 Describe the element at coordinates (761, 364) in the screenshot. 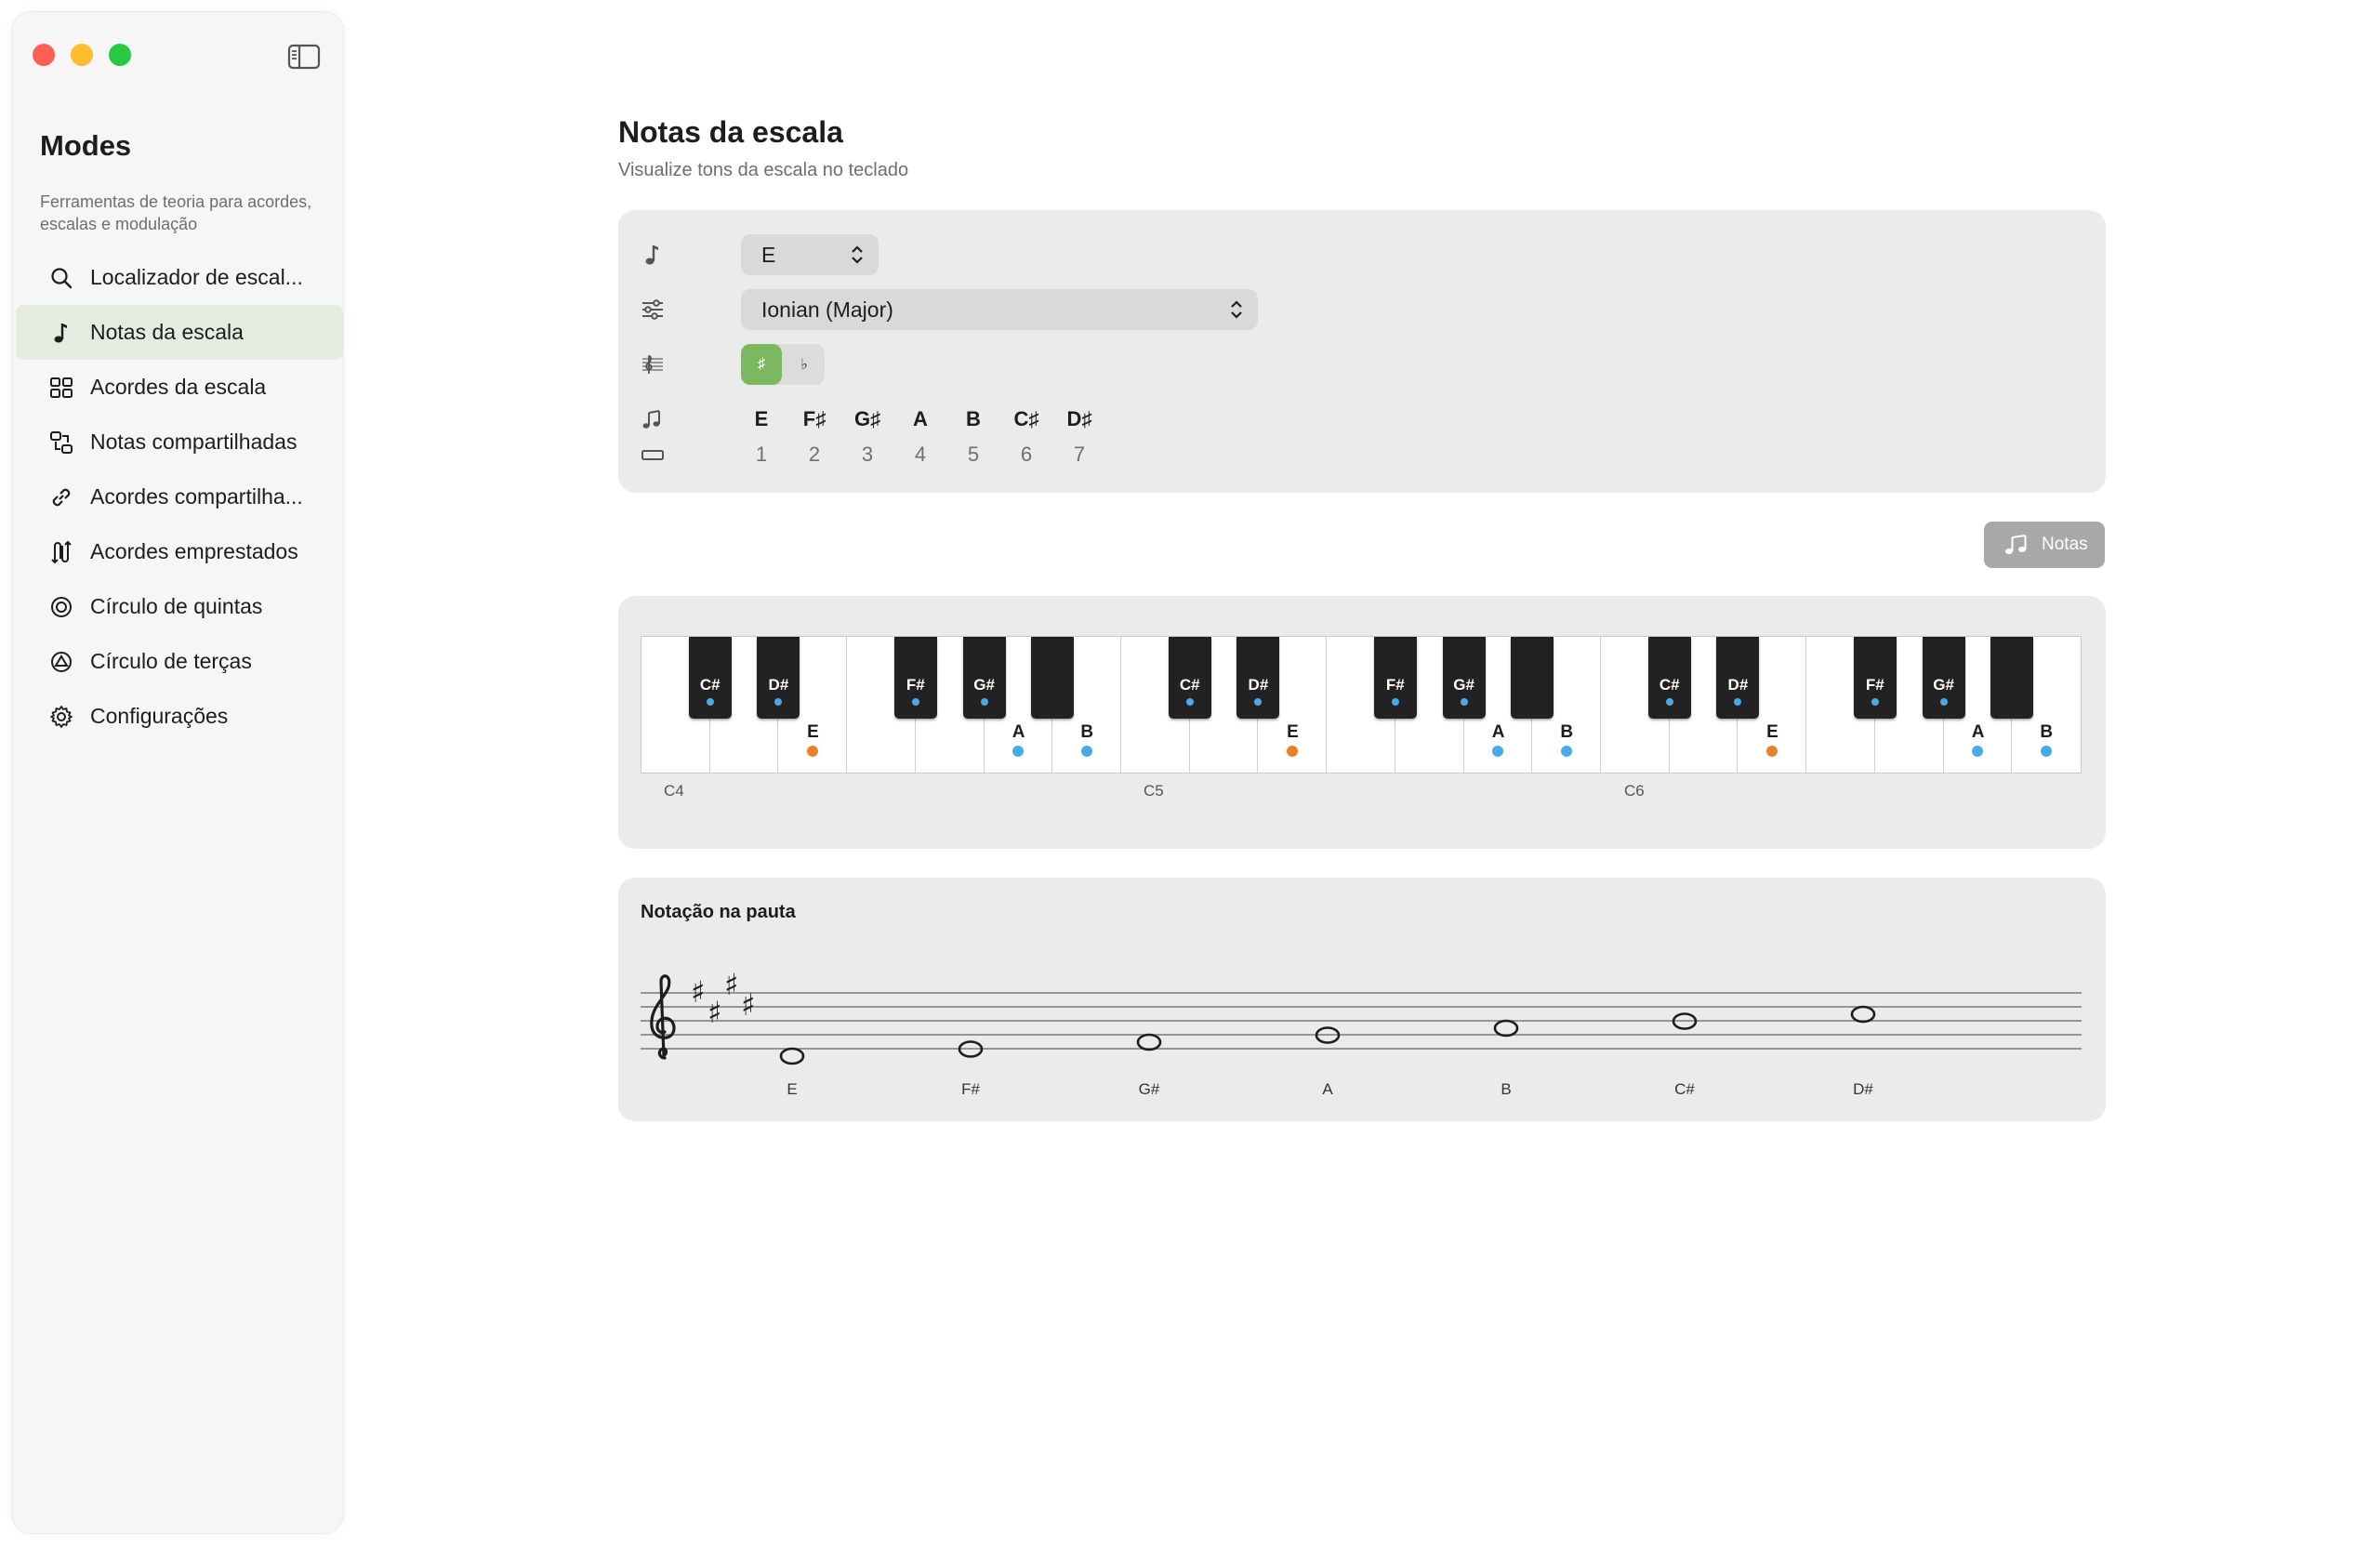

I see `sharp-option: ♯` at that location.